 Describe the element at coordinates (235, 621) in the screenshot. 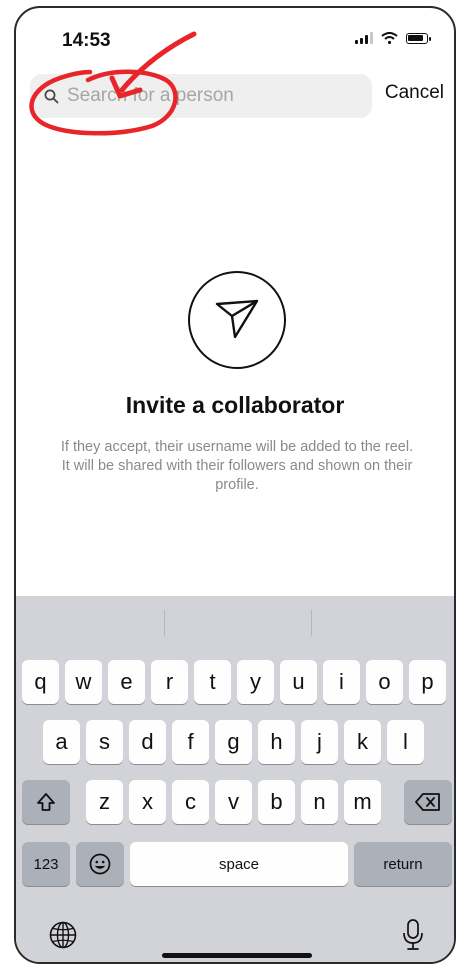

I see `suggestion-bar` at that location.